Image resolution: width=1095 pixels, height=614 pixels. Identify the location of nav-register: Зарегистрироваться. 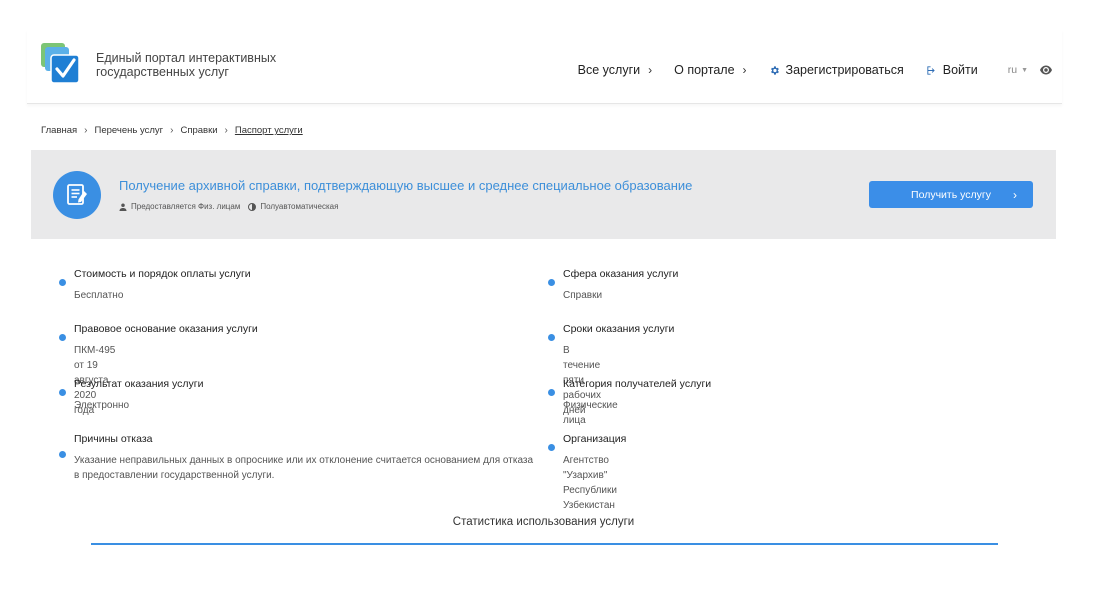
(836, 70).